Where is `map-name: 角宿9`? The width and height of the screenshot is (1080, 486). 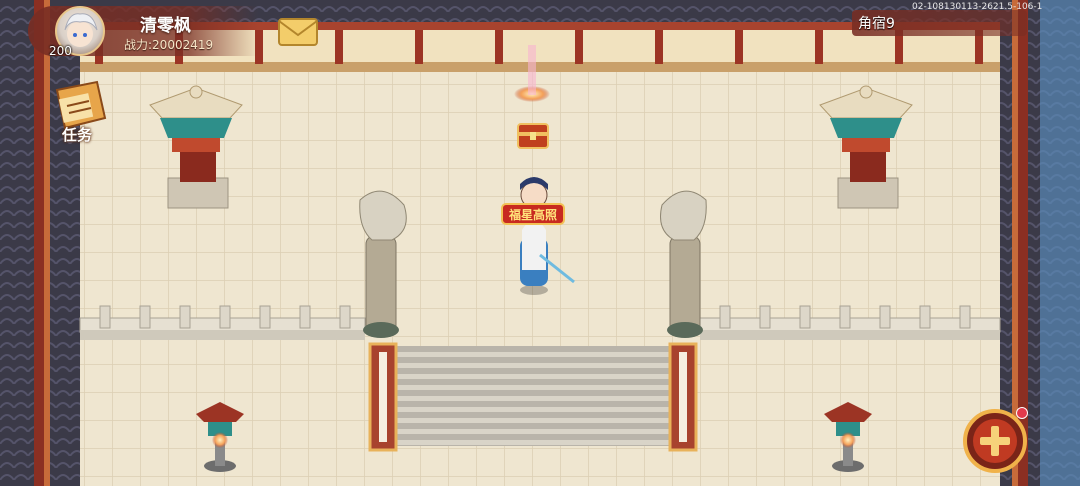 map-name: 角宿9 is located at coordinates (876, 24).